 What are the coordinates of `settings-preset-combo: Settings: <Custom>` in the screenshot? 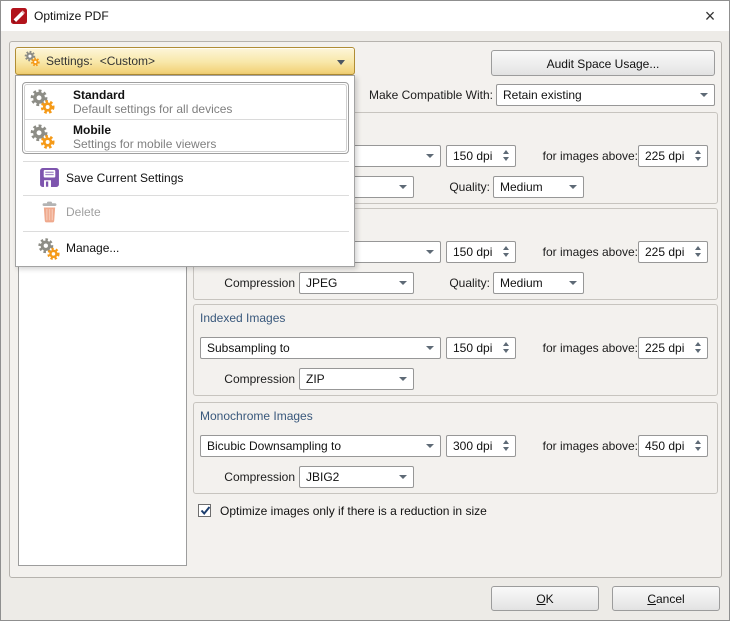 It's located at (185, 61).